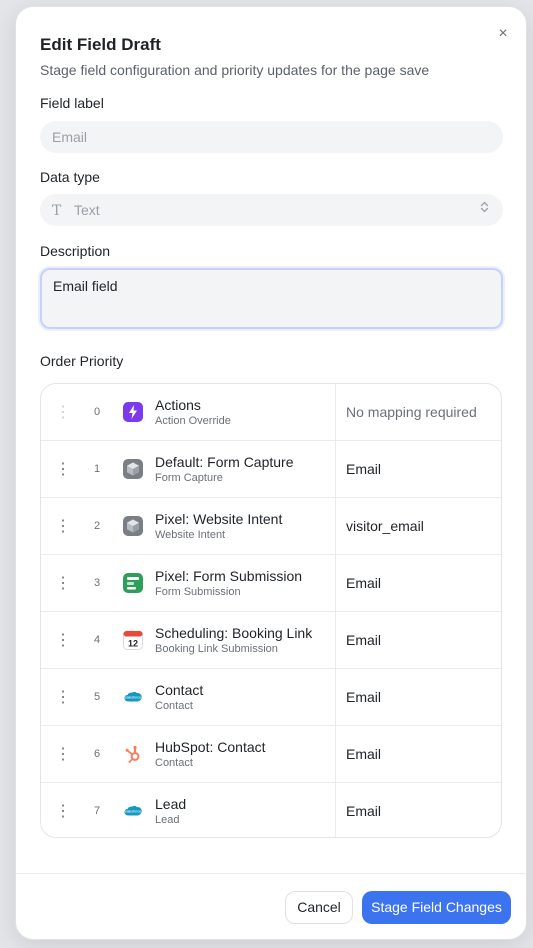 This screenshot has width=533, height=948. I want to click on source-name: Pixel: Form Submission, so click(229, 576).